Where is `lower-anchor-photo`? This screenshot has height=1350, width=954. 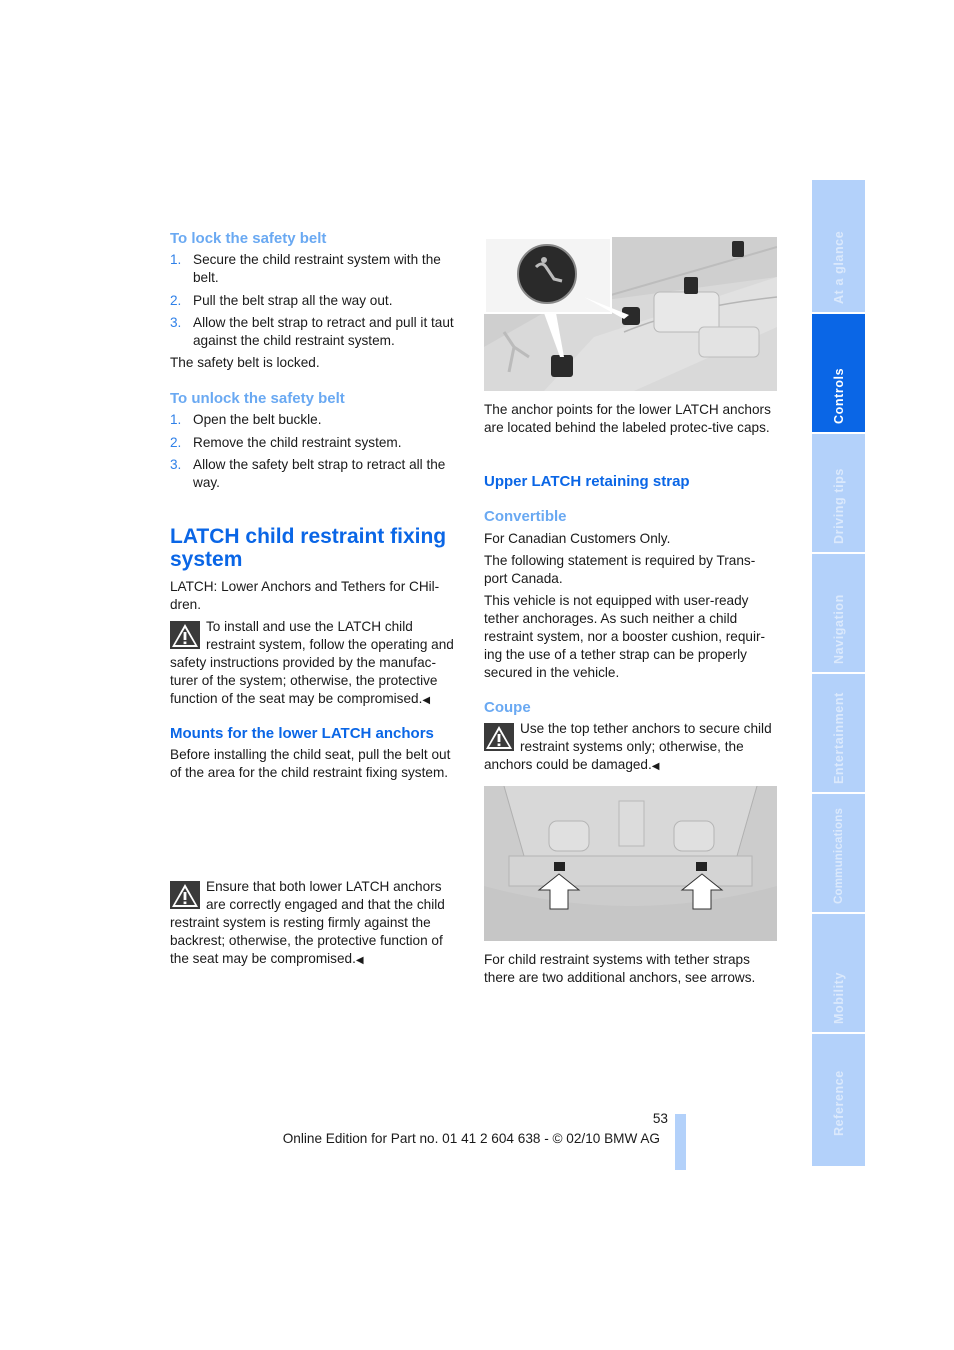
lower-anchor-photo is located at coordinates (630, 314).